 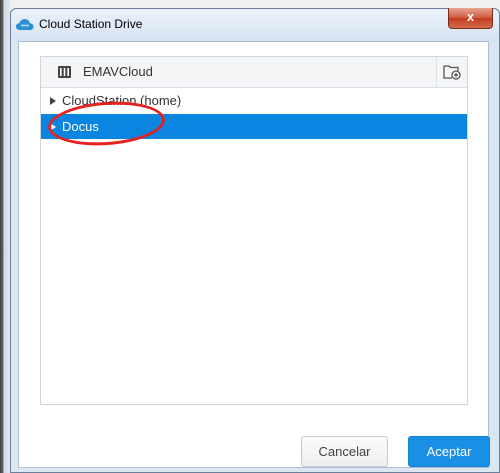 I want to click on server-icon, so click(x=64, y=72).